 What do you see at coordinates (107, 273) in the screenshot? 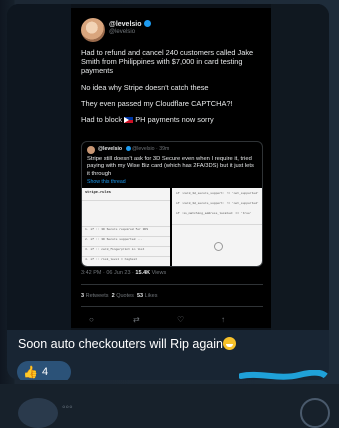
I see `tweet-time: 3:42 PM · 06 Jun 23 ·` at bounding box center [107, 273].